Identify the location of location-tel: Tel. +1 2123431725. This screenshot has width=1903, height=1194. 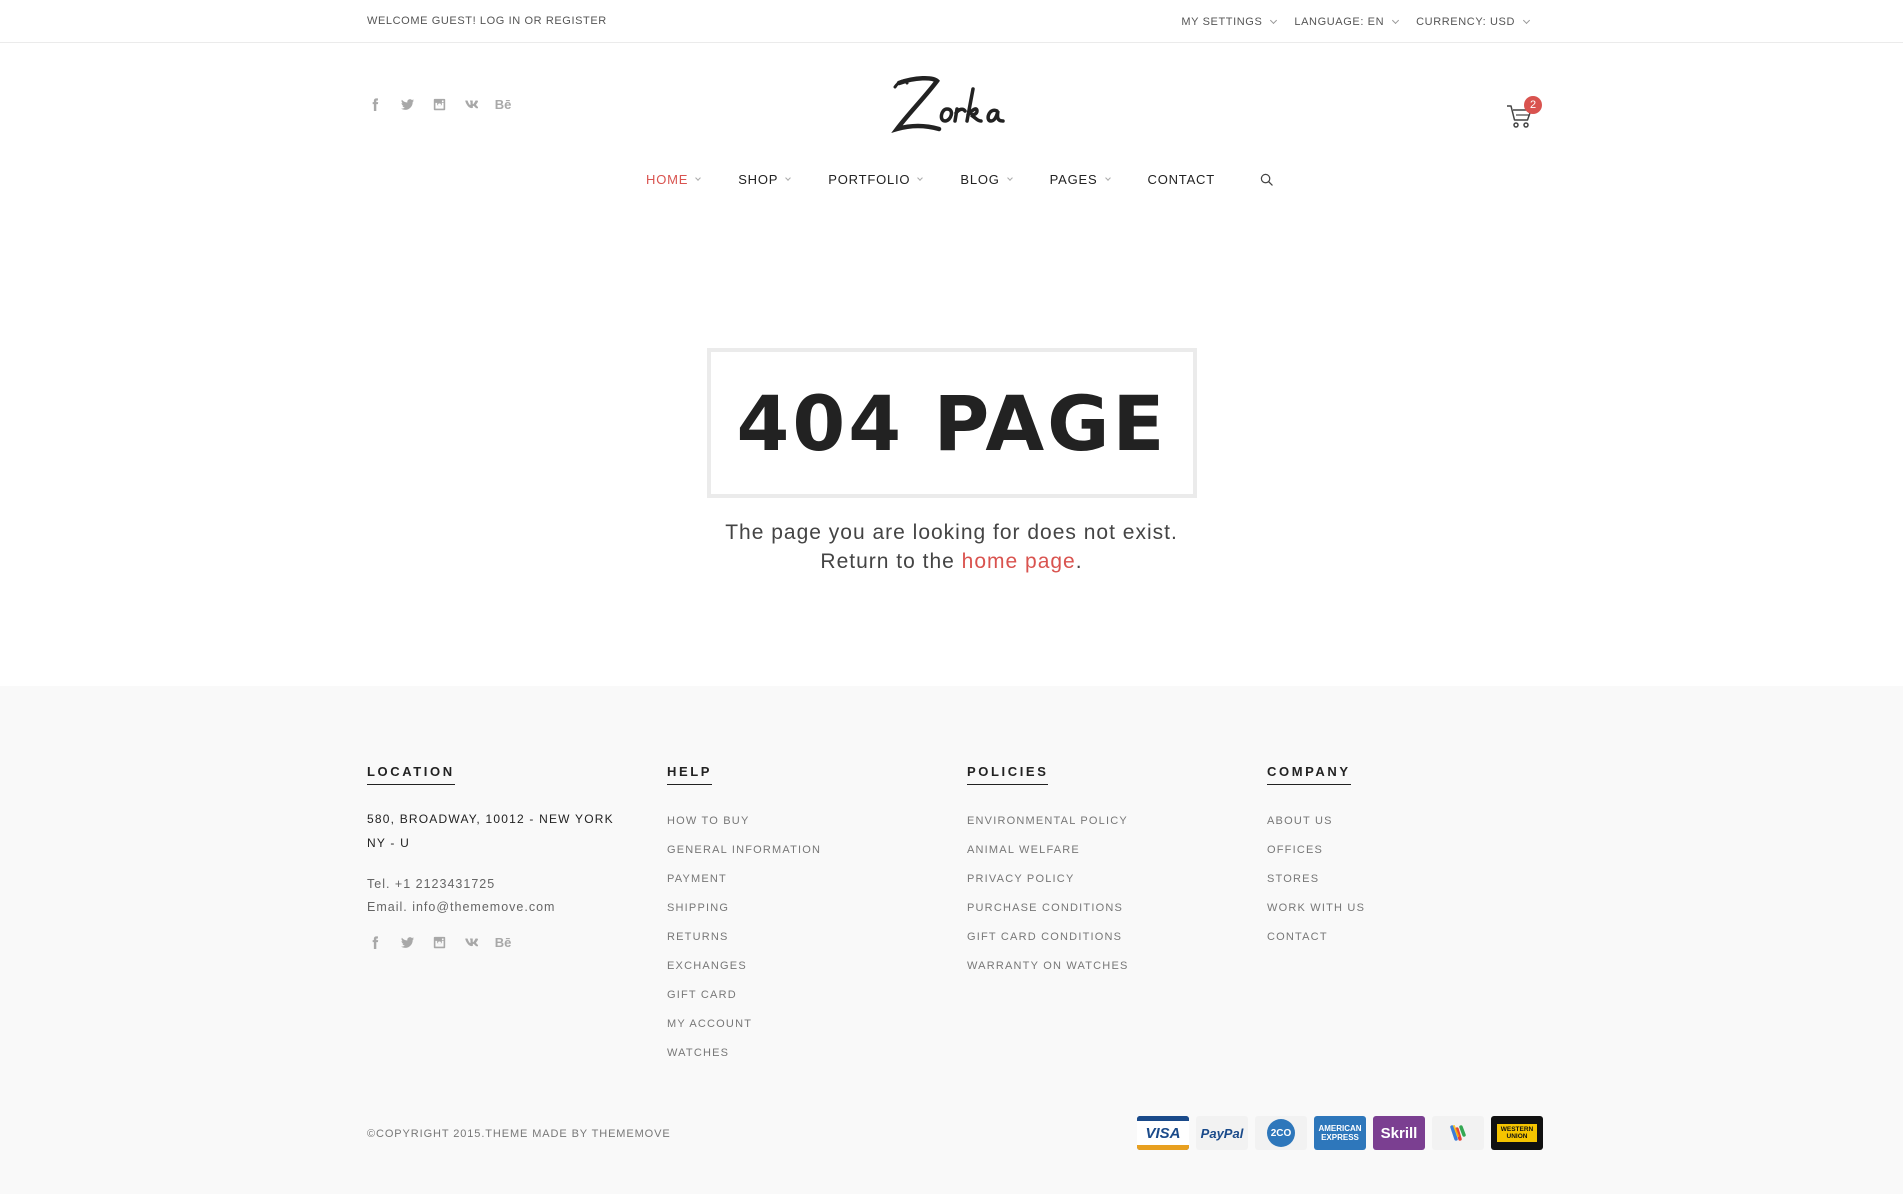
(431, 884).